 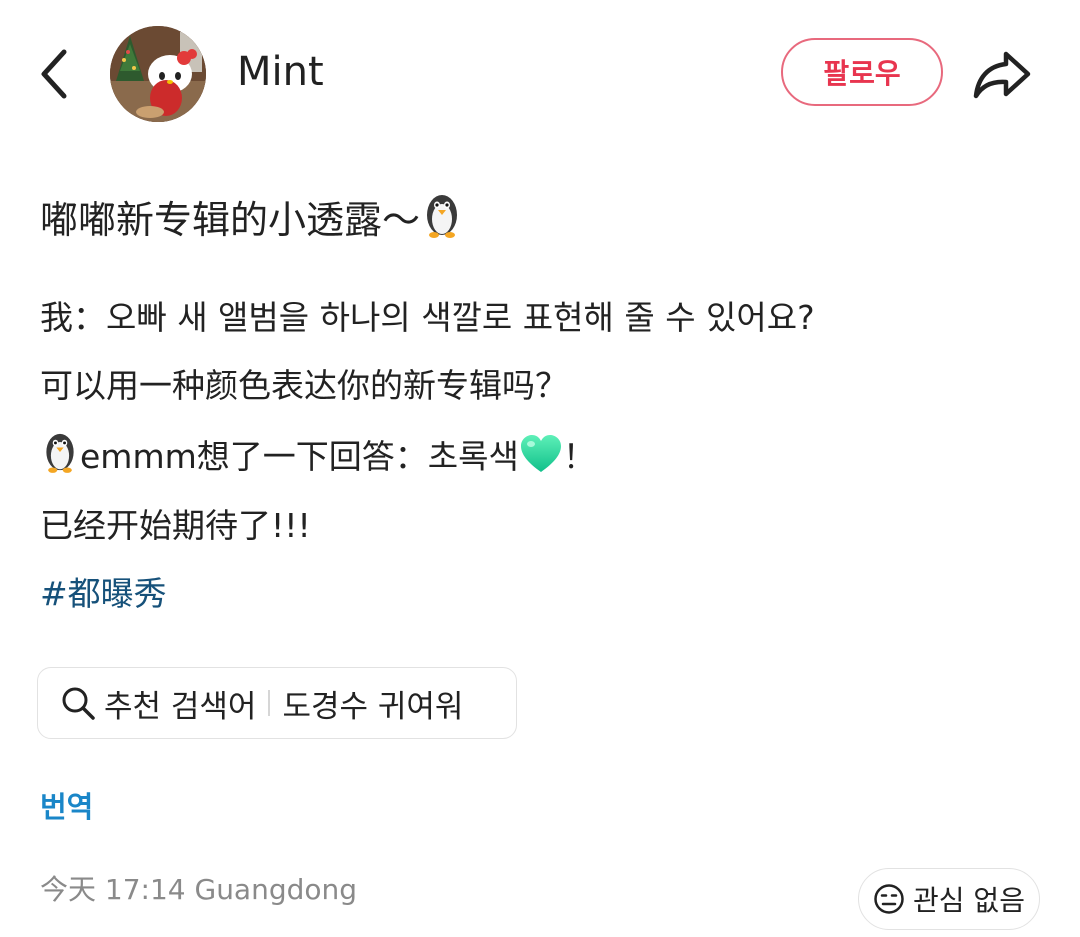 I want to click on chevron-left-icon, so click(x=54, y=74).